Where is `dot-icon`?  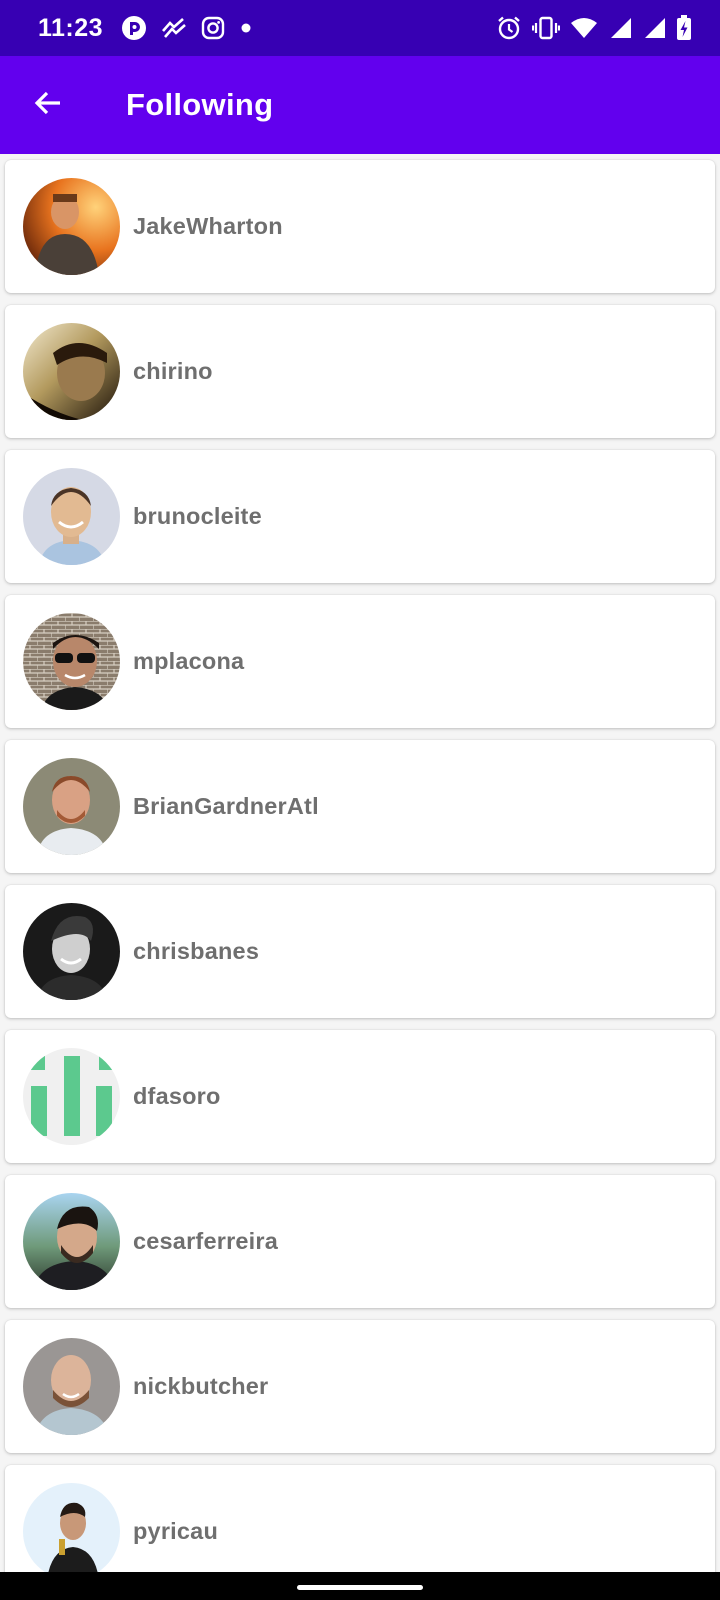
dot-icon is located at coordinates (246, 28).